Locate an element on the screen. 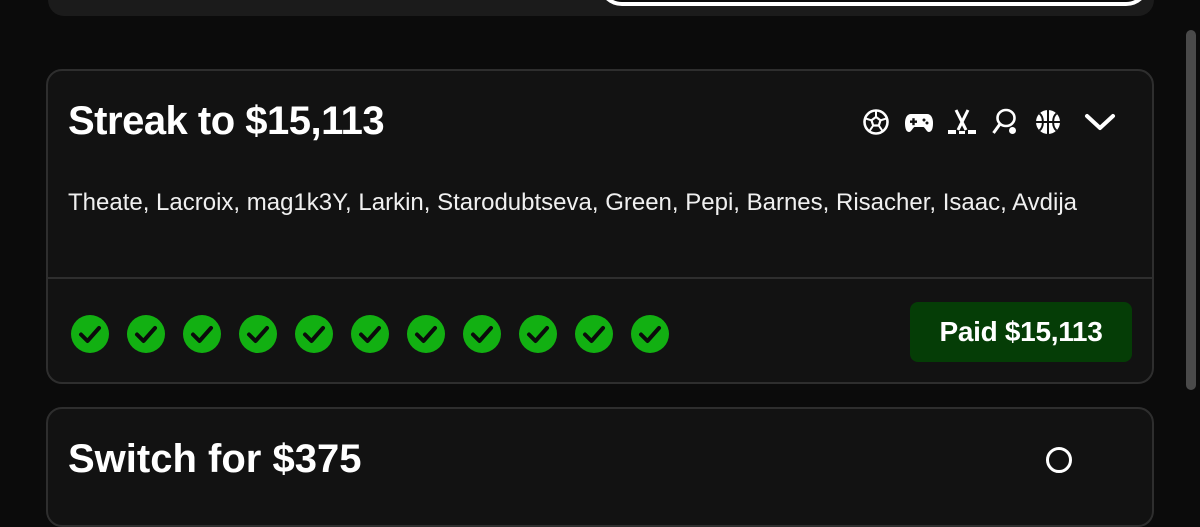 The image size is (1200, 527). card-divider is located at coordinates (600, 278).